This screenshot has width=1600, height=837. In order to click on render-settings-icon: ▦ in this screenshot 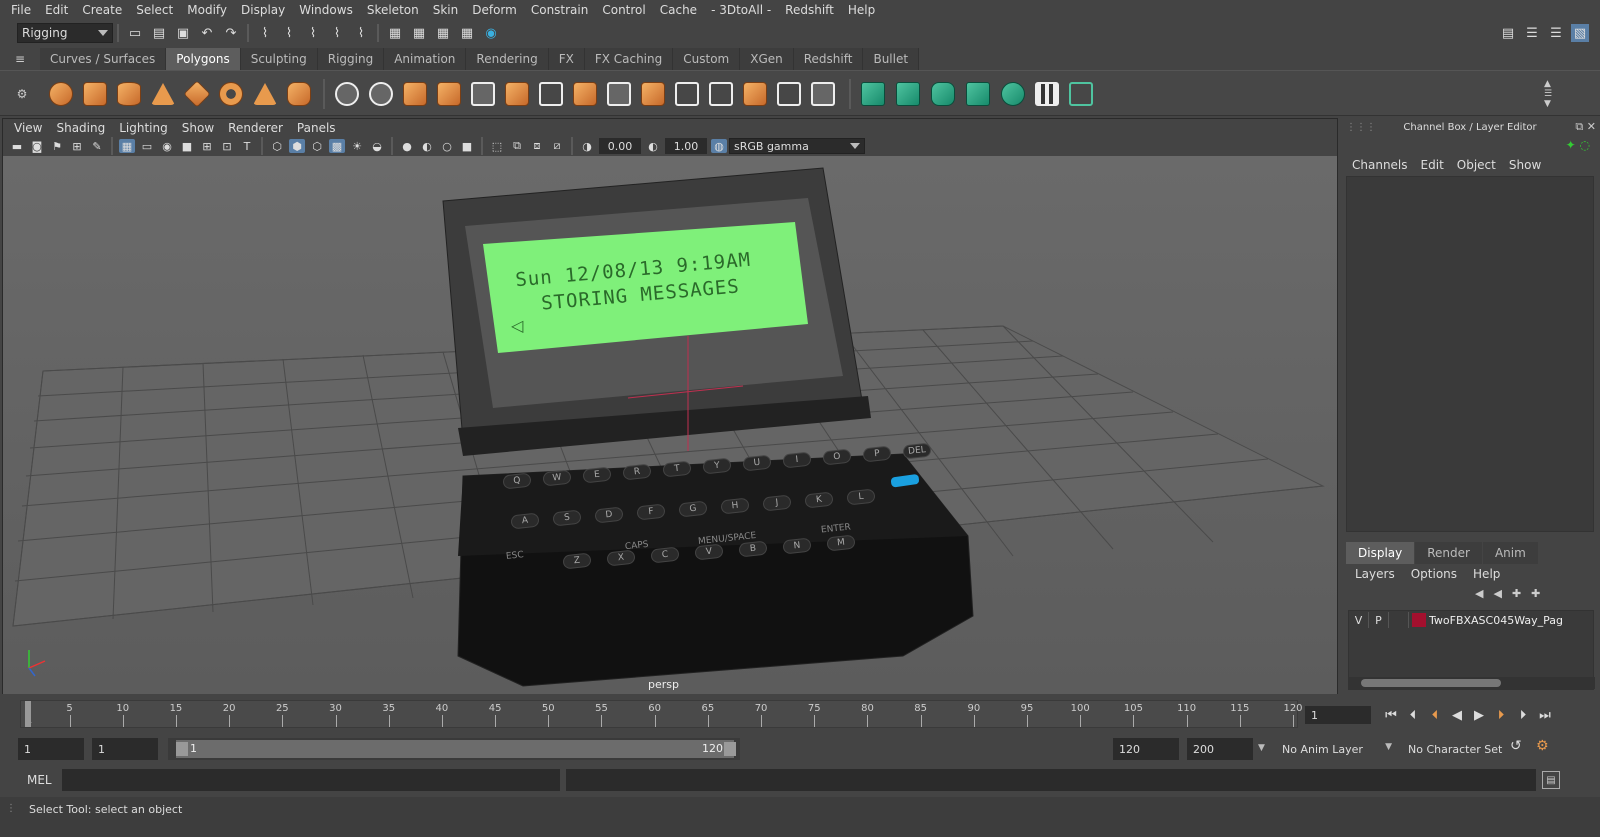, I will do `click(467, 33)`.